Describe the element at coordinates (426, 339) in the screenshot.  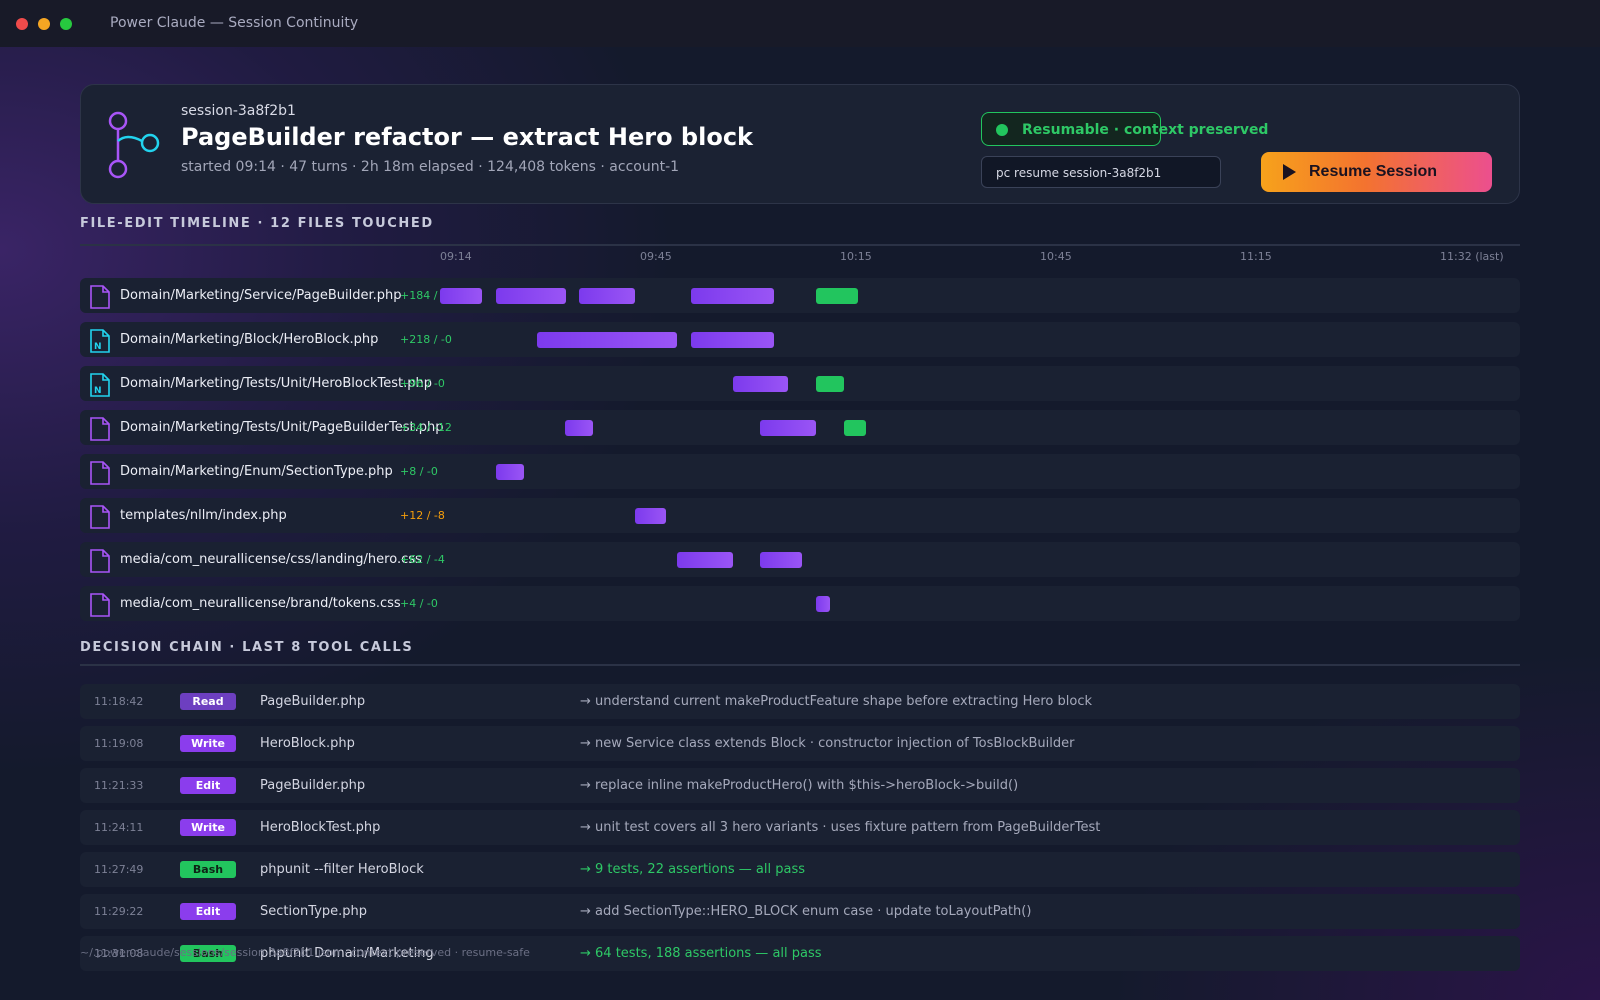
I see `file-diff-stat: +218 / -0` at that location.